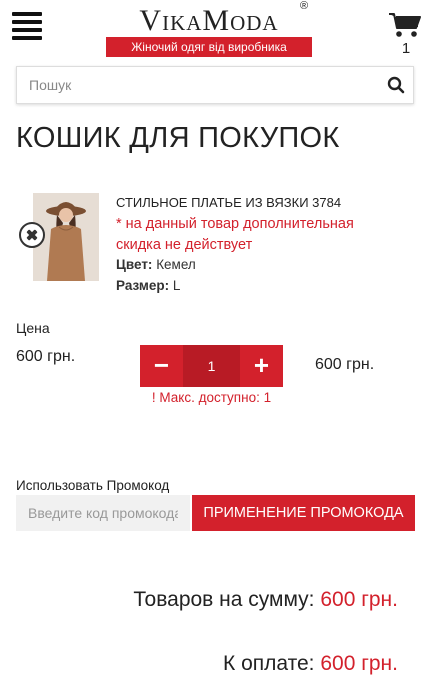  I want to click on size-attribute: Размер: L, so click(148, 285).